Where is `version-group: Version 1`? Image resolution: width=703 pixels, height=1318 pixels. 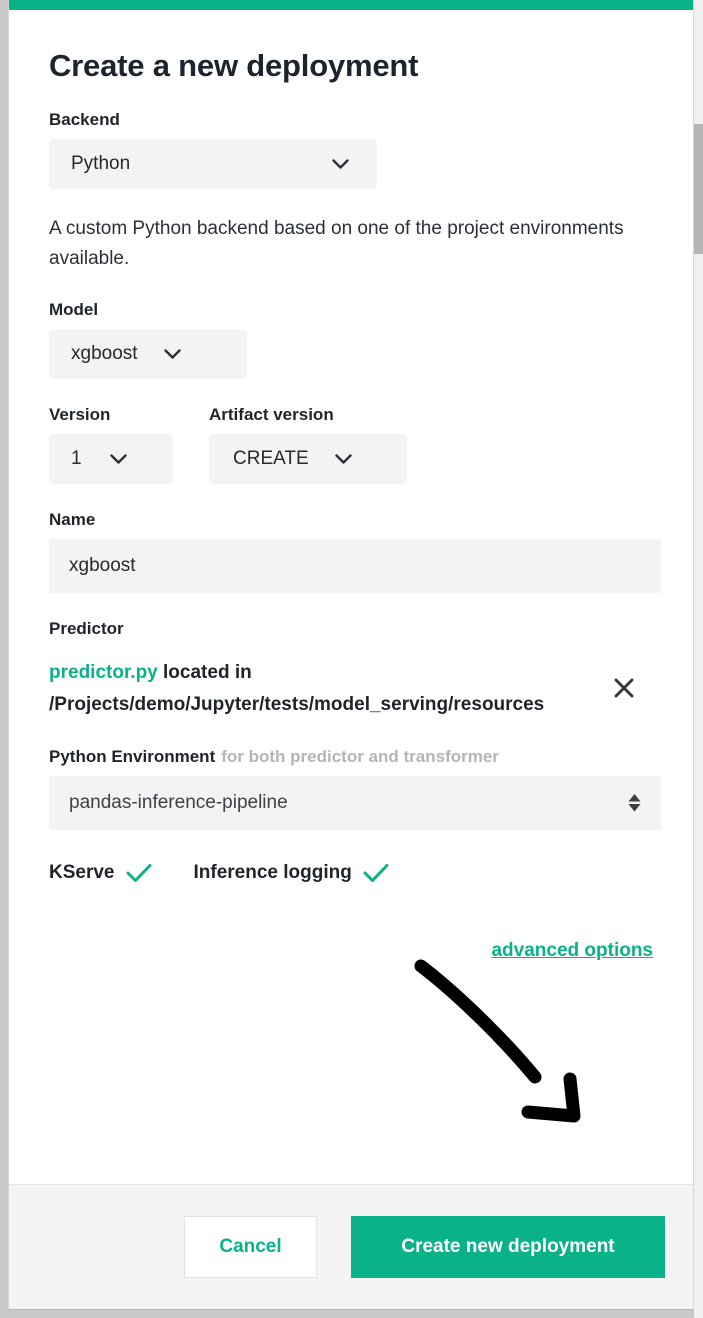
version-group: Version 1 is located at coordinates (129, 431).